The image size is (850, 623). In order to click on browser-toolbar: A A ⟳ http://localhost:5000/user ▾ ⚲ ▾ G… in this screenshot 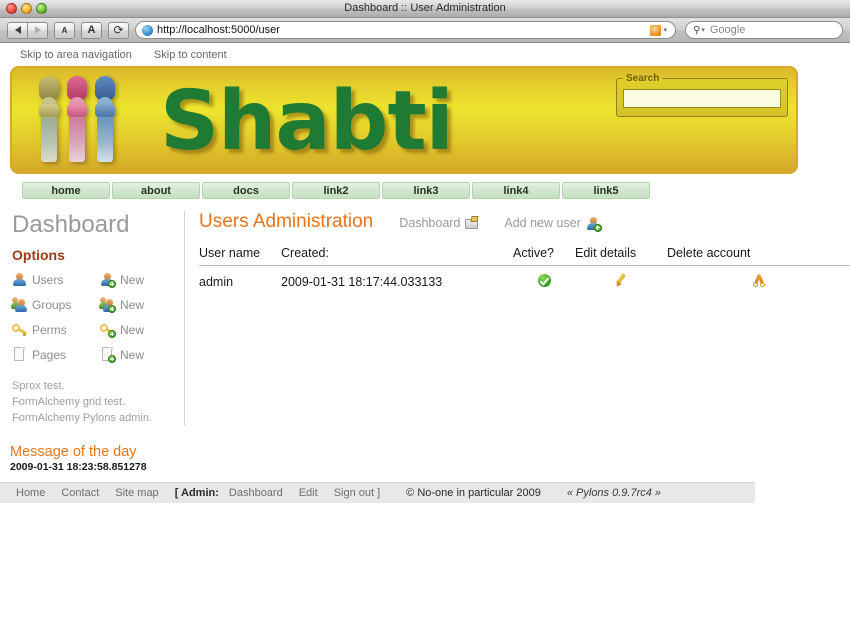, I will do `click(425, 30)`.